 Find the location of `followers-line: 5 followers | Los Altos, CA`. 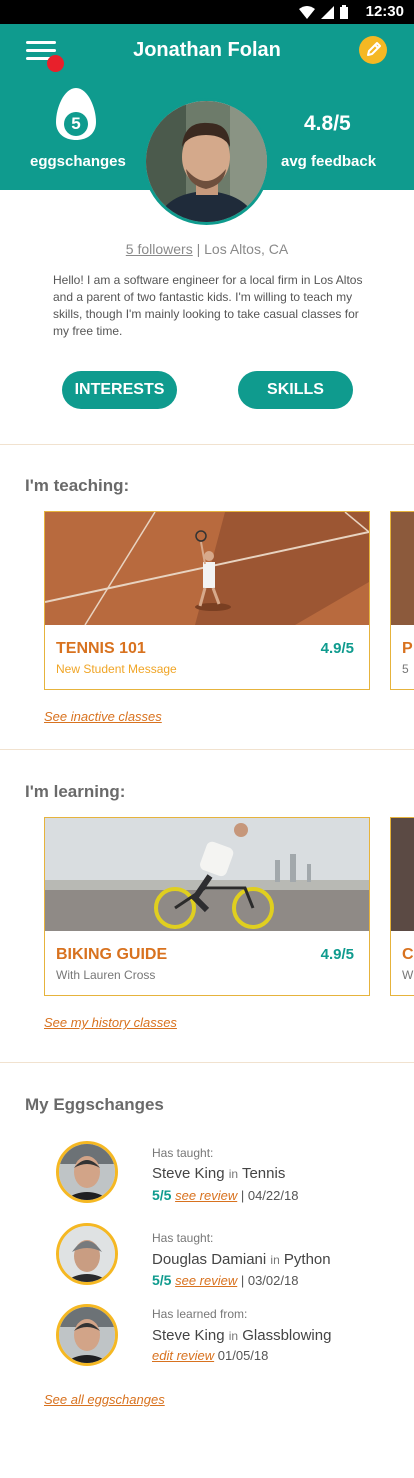

followers-line: 5 followers | Los Altos, CA is located at coordinates (207, 249).